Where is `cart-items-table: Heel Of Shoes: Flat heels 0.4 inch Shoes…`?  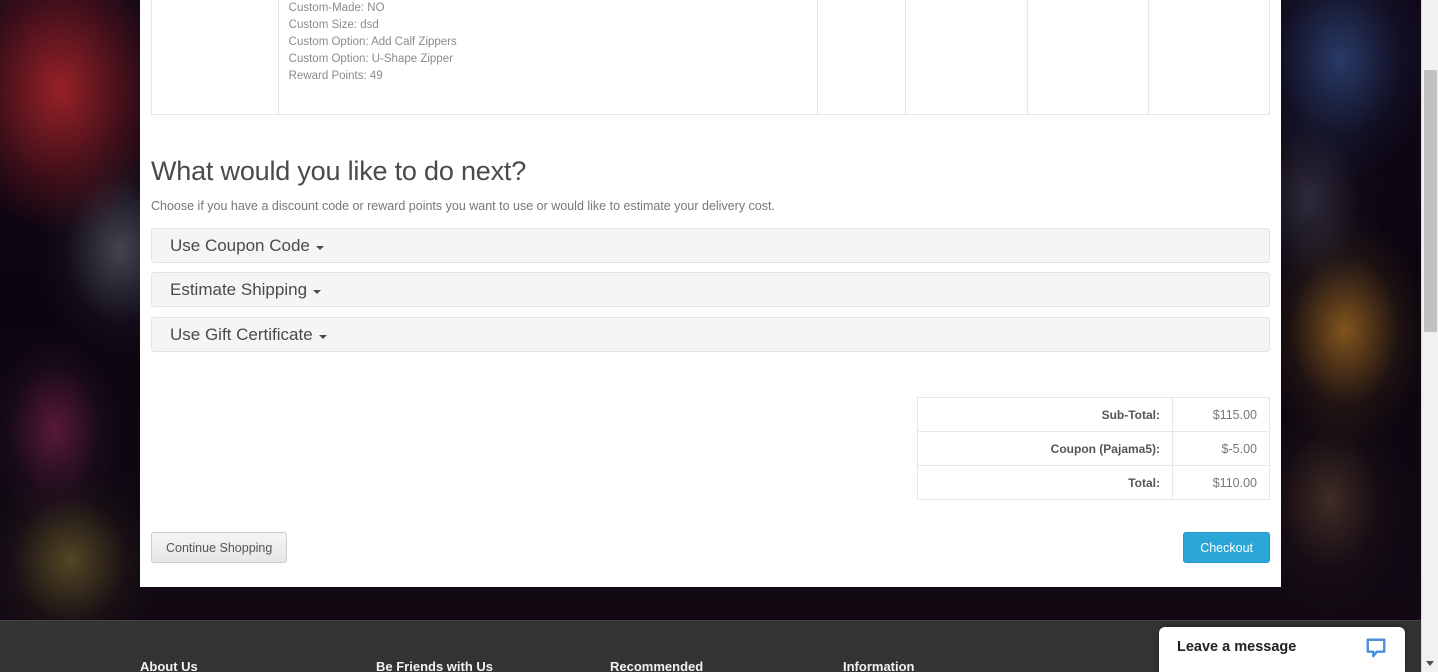
cart-items-table: Heel Of Shoes: Flat heels 0.4 inch Shoes… is located at coordinates (711, 57).